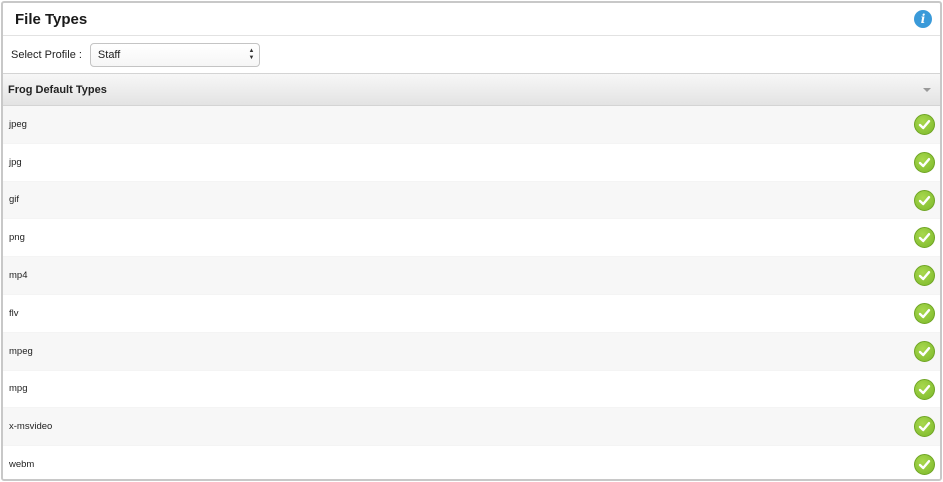 This screenshot has height=482, width=943. I want to click on file-type-label: mpeg, so click(21, 351).